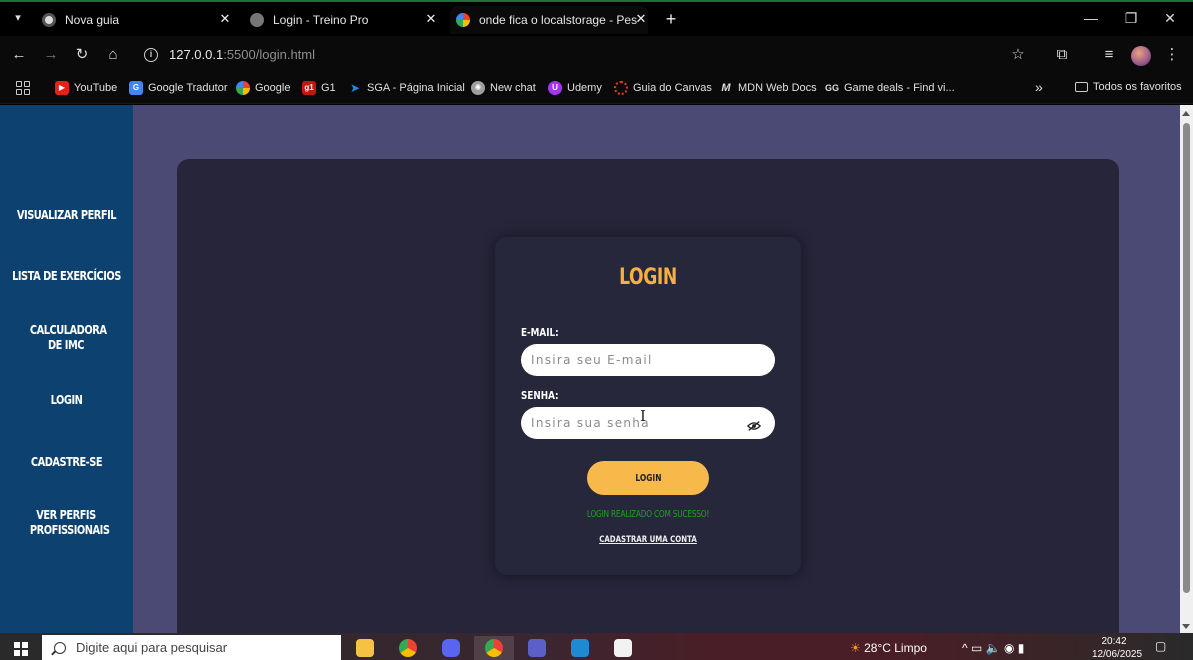 The image size is (1193, 660). I want to click on gg-icon: GG, so click(832, 88).